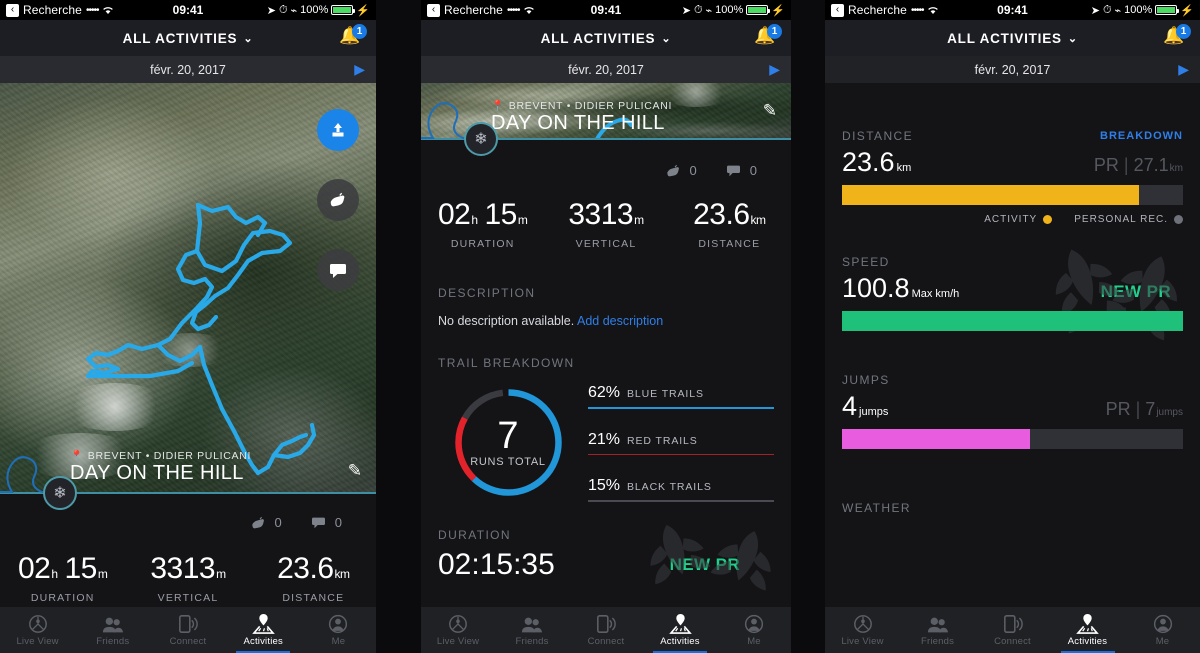  Describe the element at coordinates (868, 162) in the screenshot. I see `metric-value-number: 23.6` at that location.